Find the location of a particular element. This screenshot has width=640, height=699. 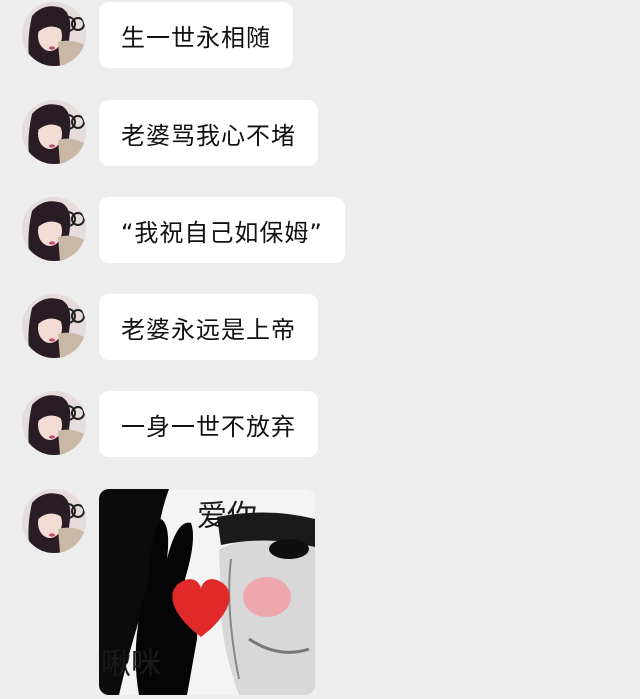

message-bubble: “我祝自己如保姆” is located at coordinates (222, 230).